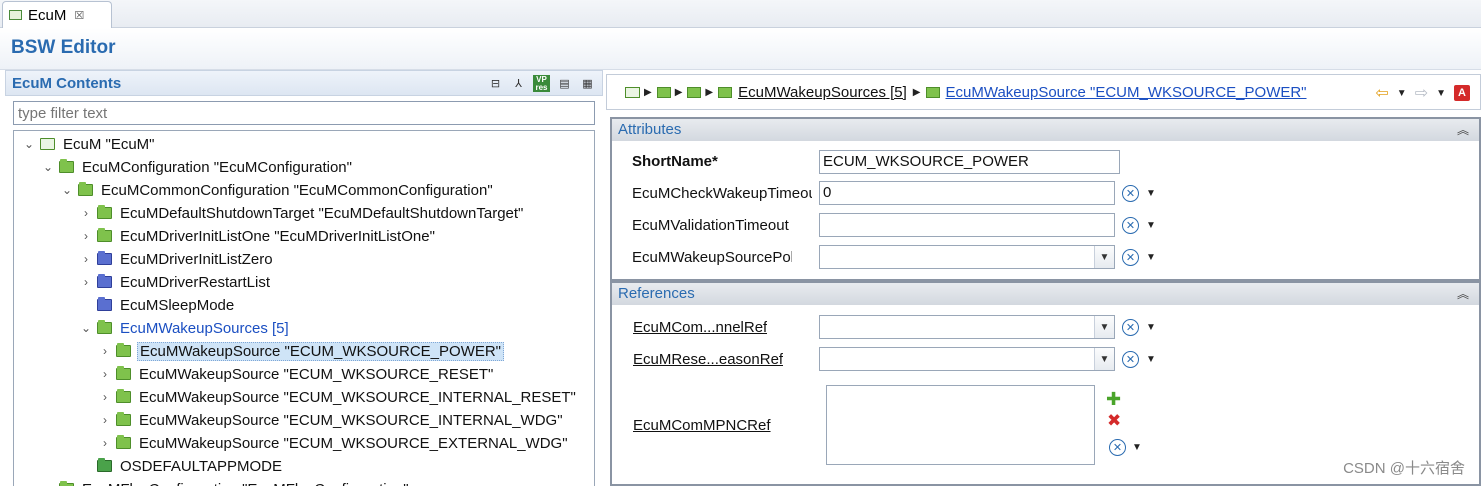  Describe the element at coordinates (969, 162) in the screenshot. I see `short-name-input: ECUM_WKSOURCE_POWER` at that location.